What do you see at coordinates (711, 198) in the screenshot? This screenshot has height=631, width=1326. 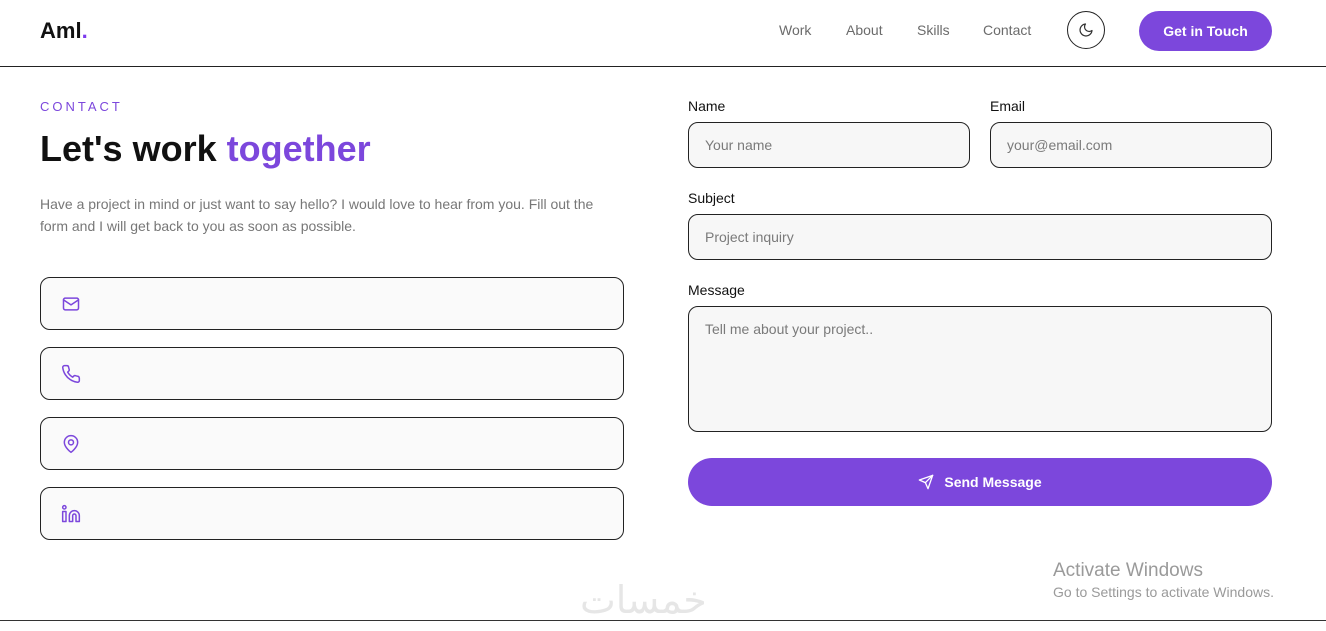 I see `subject-label: Subject` at bounding box center [711, 198].